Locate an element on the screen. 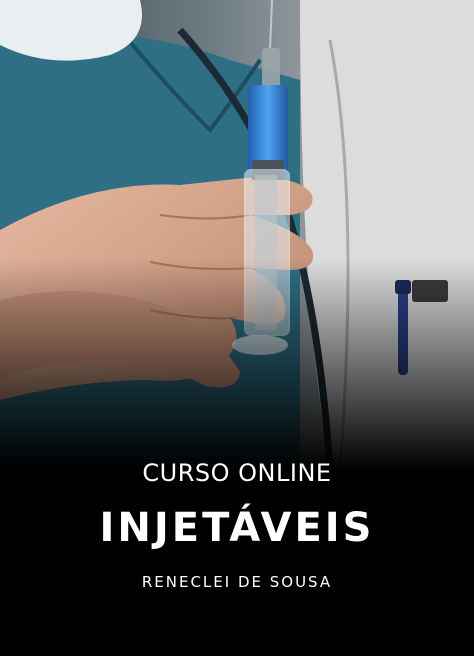 The image size is (474, 656). course-title: INJETÁVEIS is located at coordinates (237, 528).